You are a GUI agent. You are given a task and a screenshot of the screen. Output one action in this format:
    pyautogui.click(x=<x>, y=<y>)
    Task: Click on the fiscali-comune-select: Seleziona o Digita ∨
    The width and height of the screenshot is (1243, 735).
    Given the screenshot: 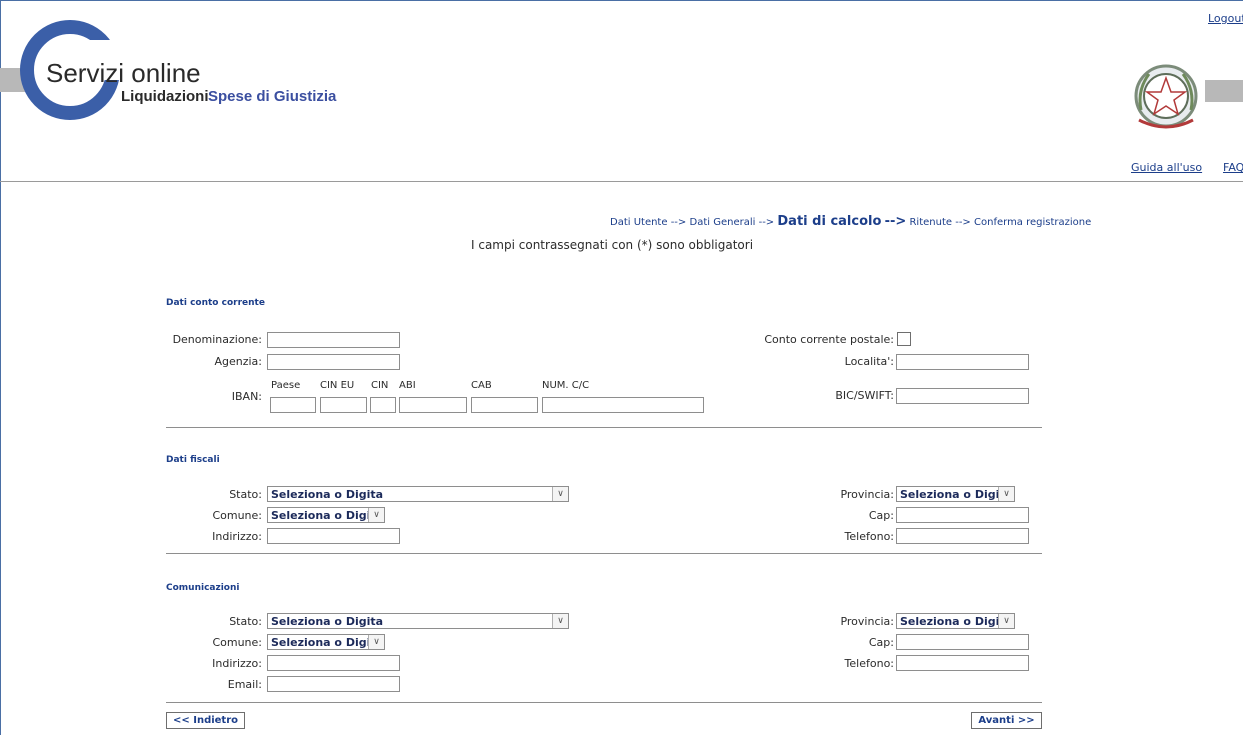 What is the action you would take?
    pyautogui.click(x=326, y=515)
    